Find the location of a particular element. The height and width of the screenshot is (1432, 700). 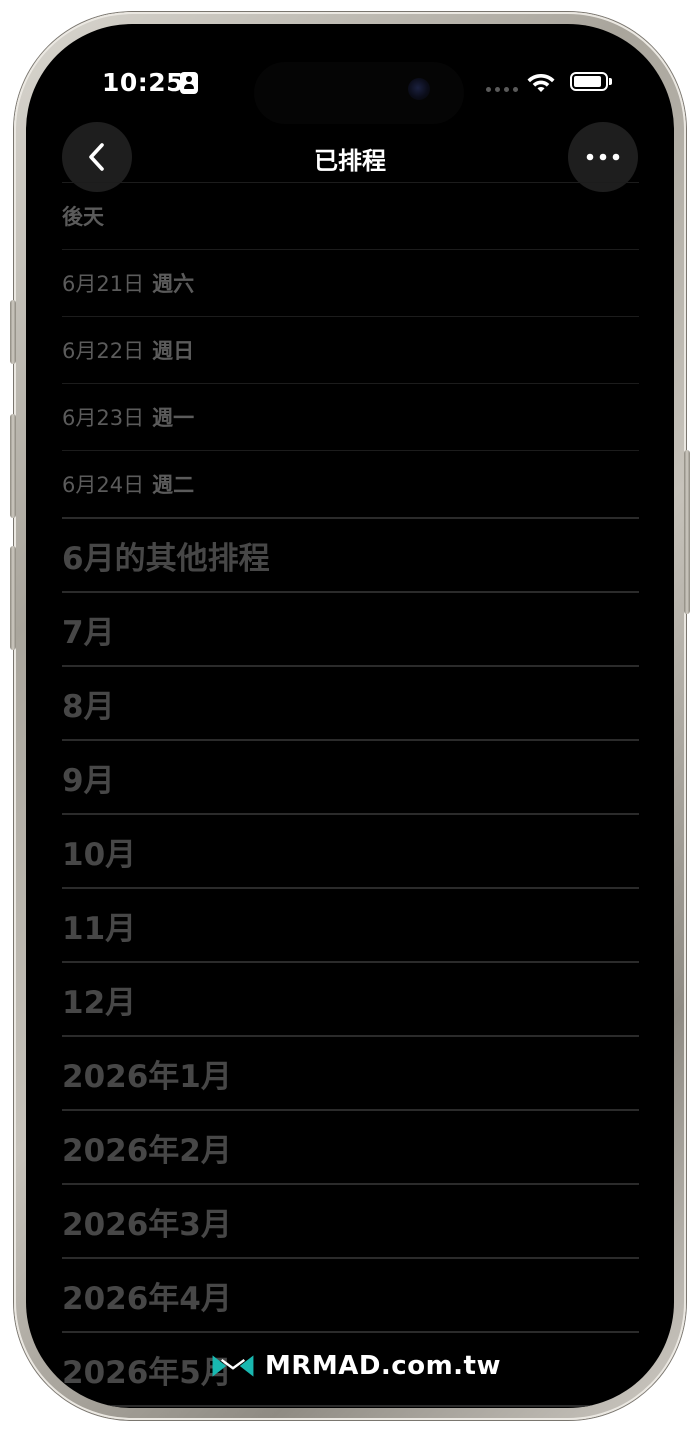

day-weekday: 週二 is located at coordinates (173, 485).